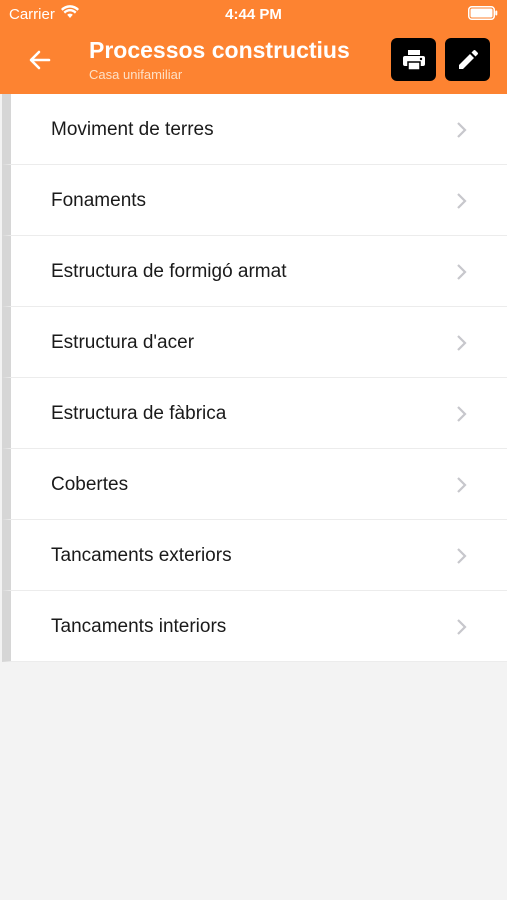 This screenshot has width=507, height=900. What do you see at coordinates (169, 271) in the screenshot?
I see `list-item-label: Estructura de formigó armat` at bounding box center [169, 271].